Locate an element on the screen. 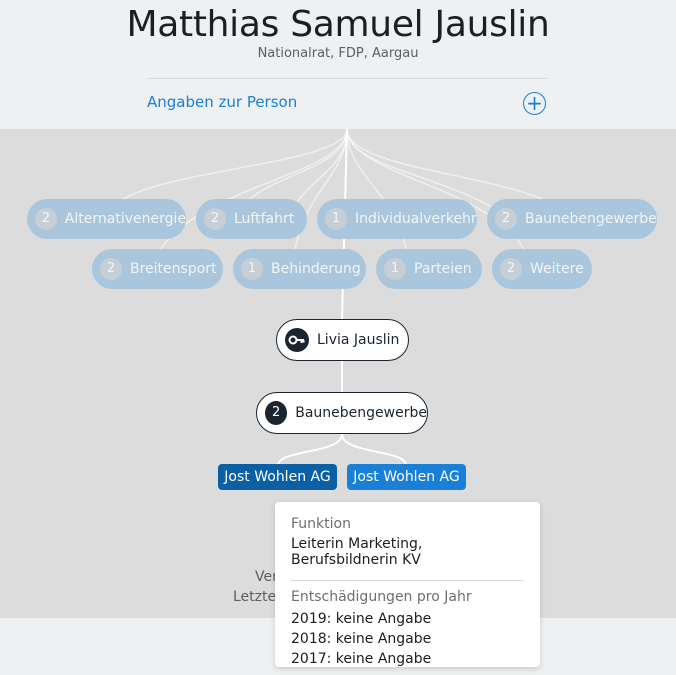 This screenshot has width=676, height=675. year-row: 2017: keine Angabe is located at coordinates (361, 659).